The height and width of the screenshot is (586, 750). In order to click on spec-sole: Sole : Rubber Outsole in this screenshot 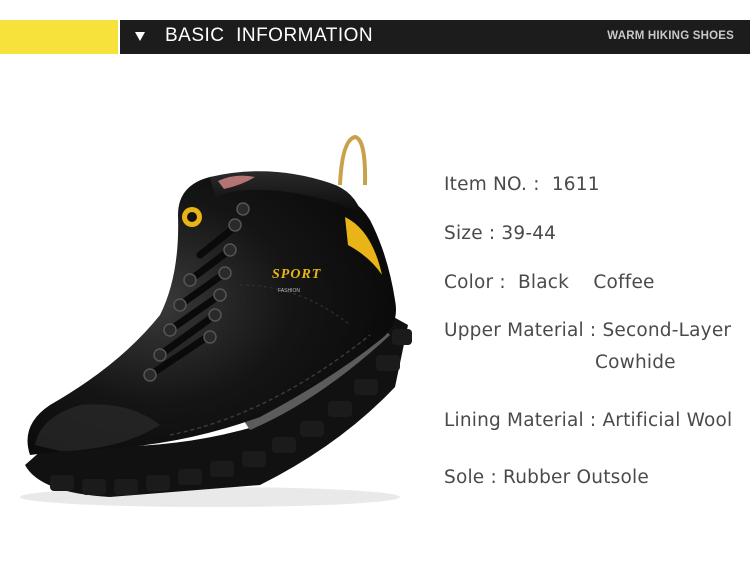, I will do `click(546, 477)`.